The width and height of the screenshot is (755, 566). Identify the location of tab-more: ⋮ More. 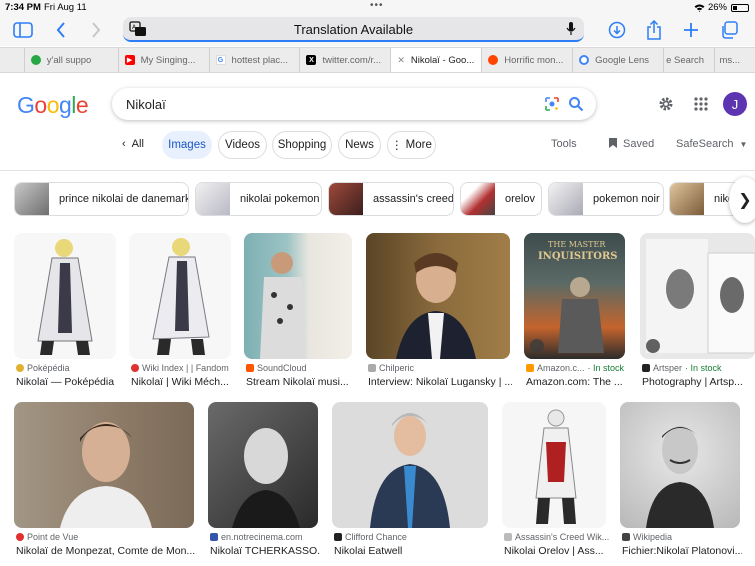
(411, 145).